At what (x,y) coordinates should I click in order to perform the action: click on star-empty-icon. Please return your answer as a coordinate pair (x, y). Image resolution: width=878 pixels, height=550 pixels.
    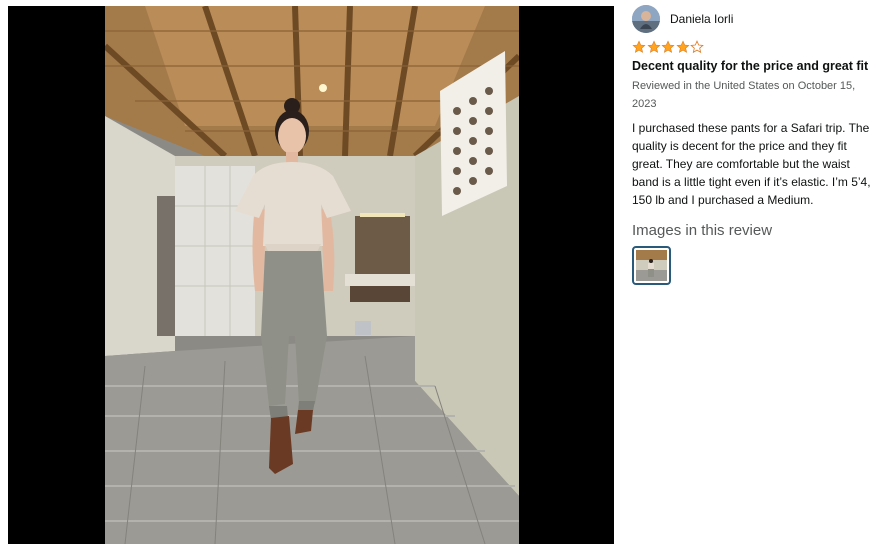
    Looking at the image, I should click on (697, 47).